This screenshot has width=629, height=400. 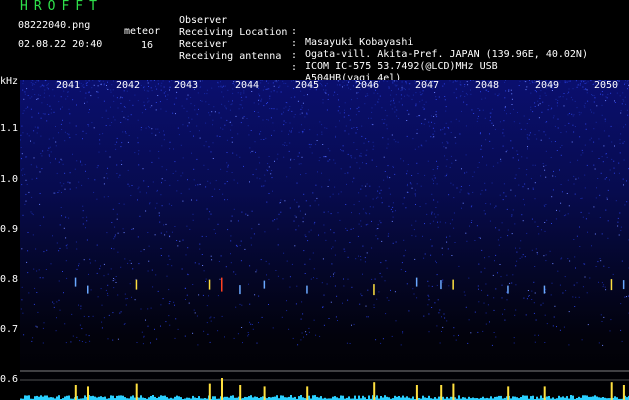 I want to click on time-tick-label: 2043, so click(x=186, y=85).